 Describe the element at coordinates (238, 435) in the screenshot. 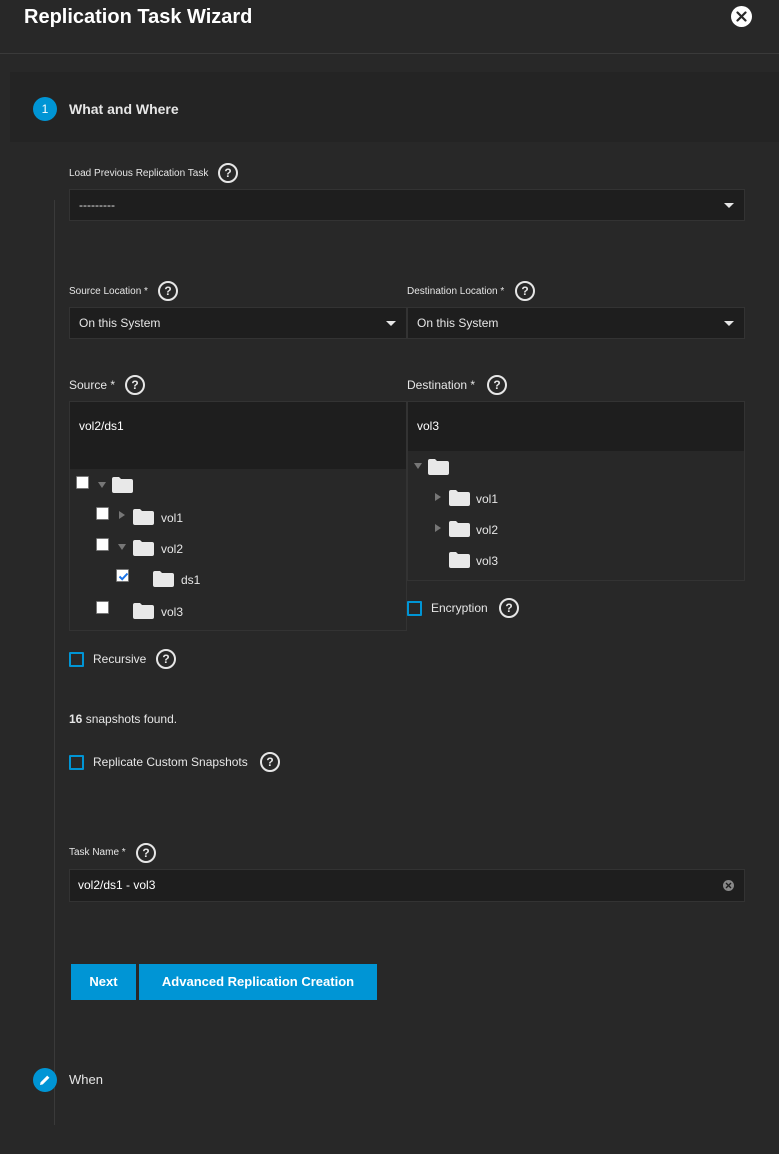

I see `source-path-input: vol2/ds1` at that location.